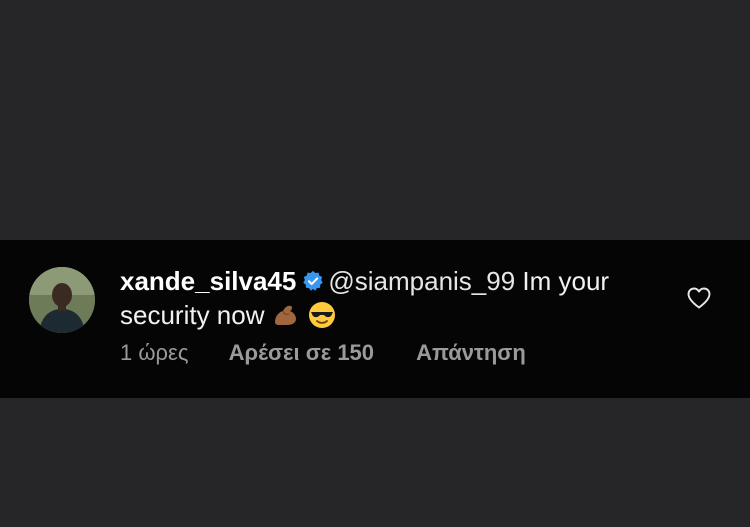 The width and height of the screenshot is (750, 527). What do you see at coordinates (421, 281) in the screenshot?
I see `mention-link: @siampanis_99` at bounding box center [421, 281].